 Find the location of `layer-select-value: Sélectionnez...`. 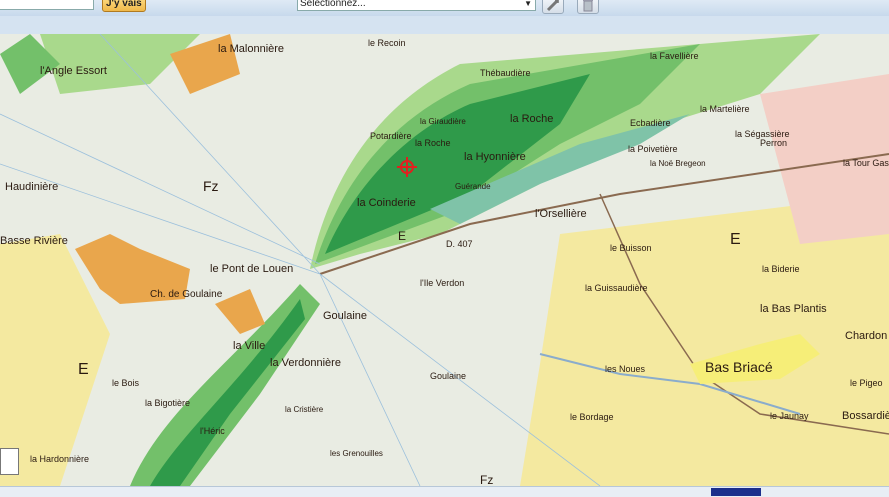

layer-select-value: Sélectionnez... is located at coordinates (333, 4).